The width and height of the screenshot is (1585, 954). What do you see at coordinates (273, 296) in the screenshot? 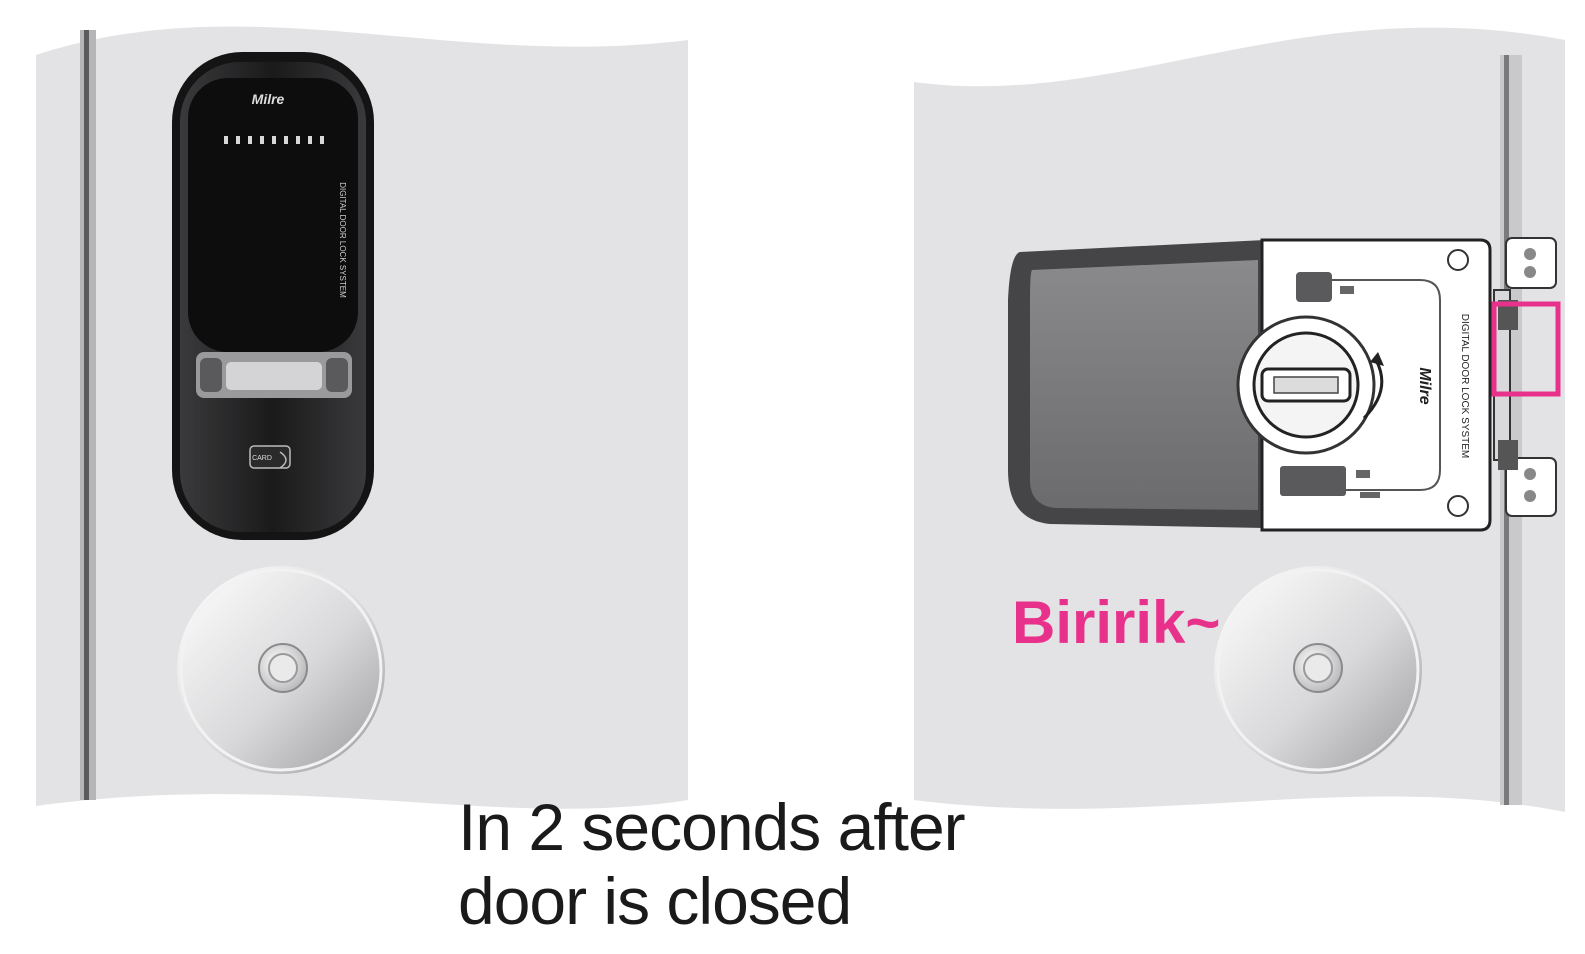
I see `outside-lock-body: Milre DIGITAL DOOR LOCK SYSTEM CARD` at bounding box center [273, 296].